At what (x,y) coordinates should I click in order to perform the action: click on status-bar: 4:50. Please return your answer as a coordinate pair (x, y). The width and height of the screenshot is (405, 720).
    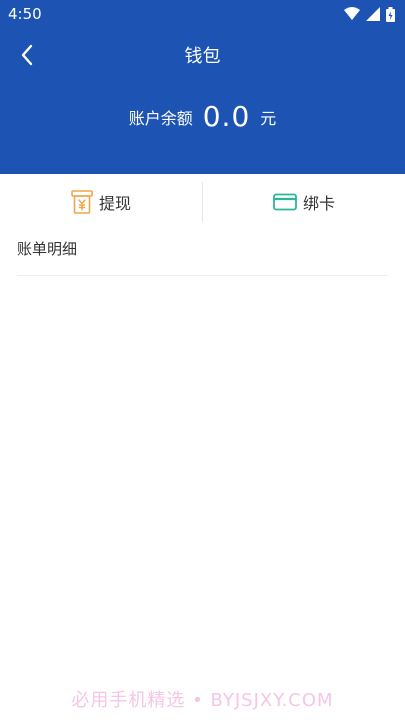
    Looking at the image, I should click on (202, 14).